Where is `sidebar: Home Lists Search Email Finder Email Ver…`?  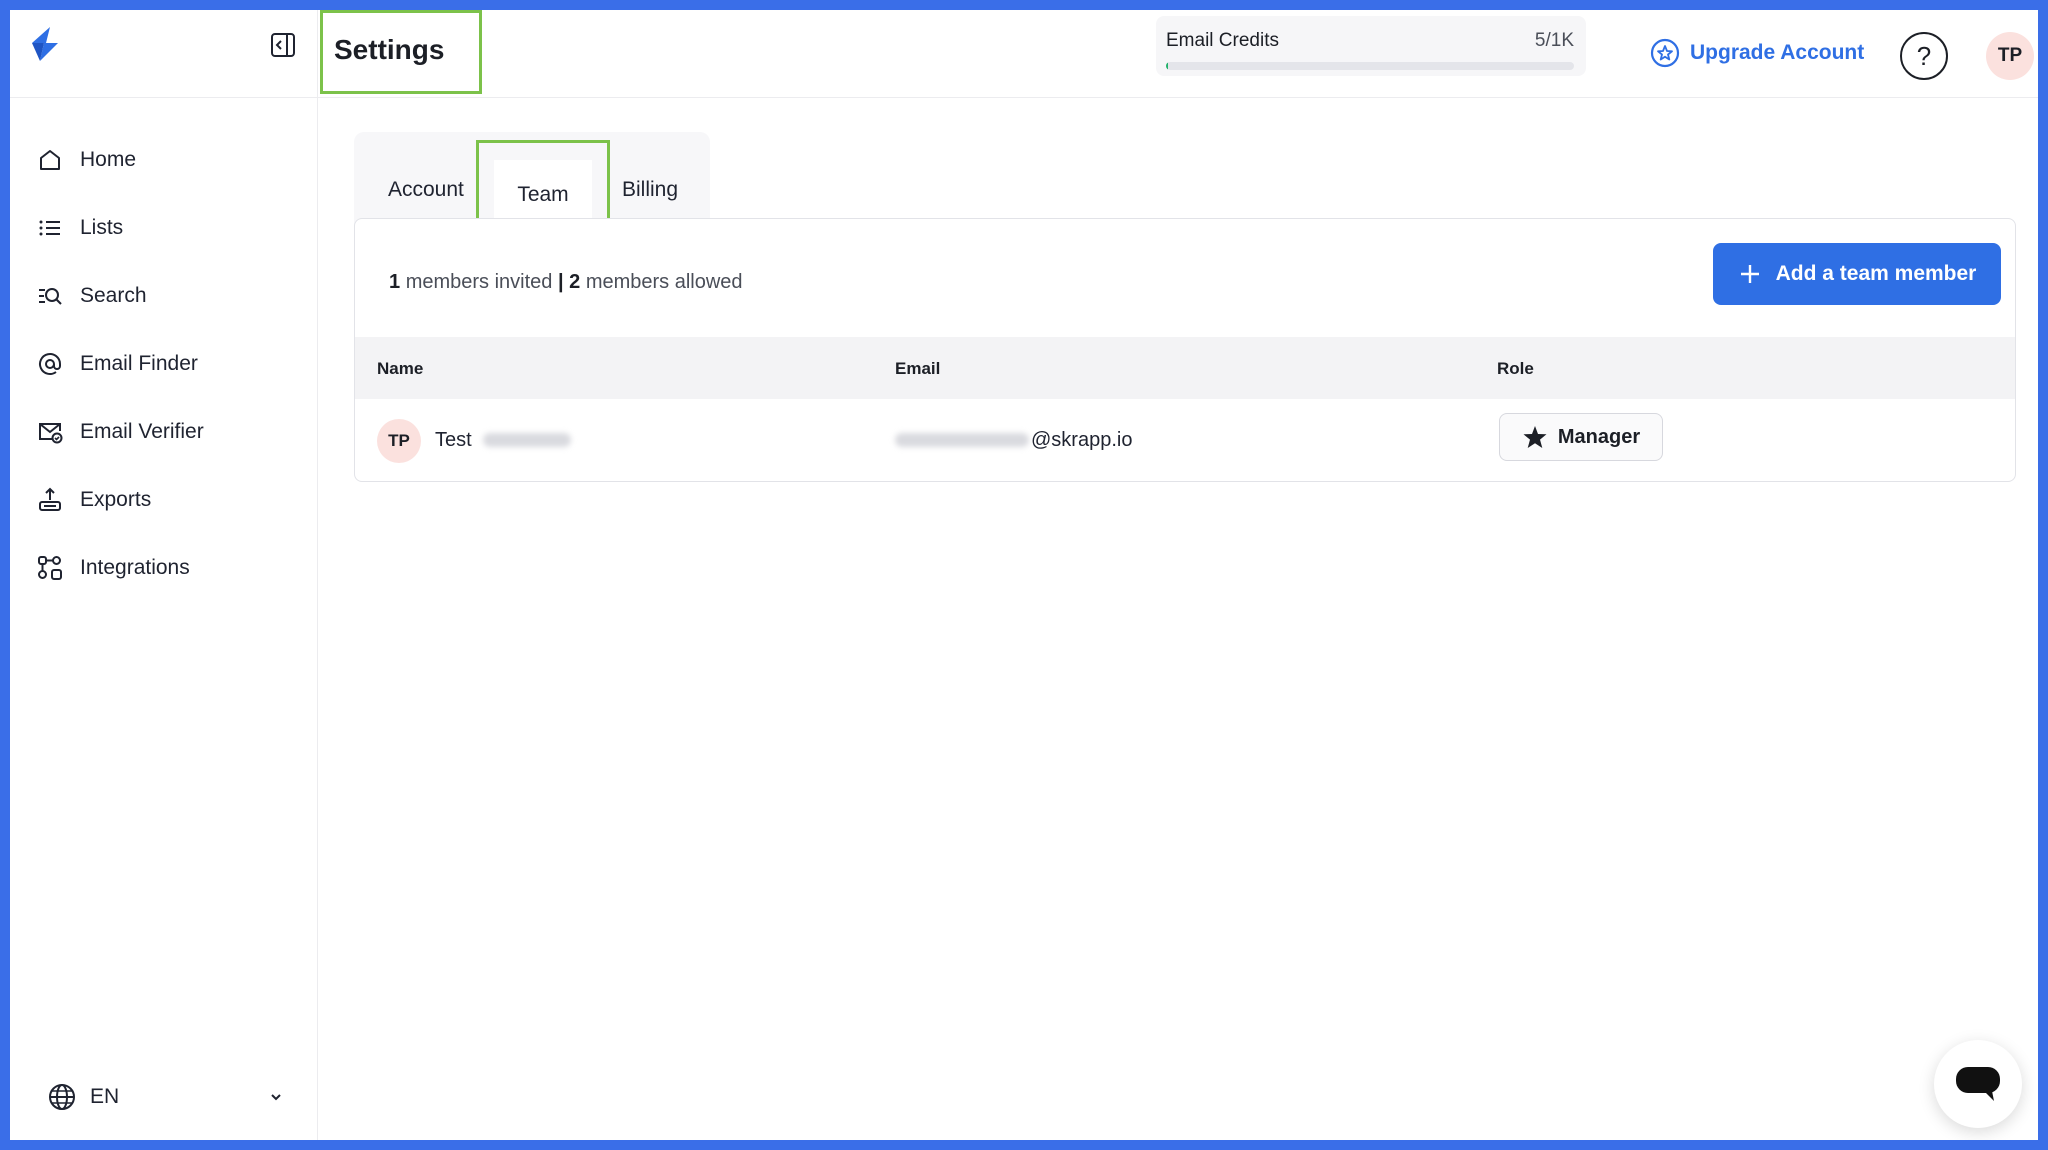 sidebar: Home Lists Search Email Finder Email Ver… is located at coordinates (164, 575).